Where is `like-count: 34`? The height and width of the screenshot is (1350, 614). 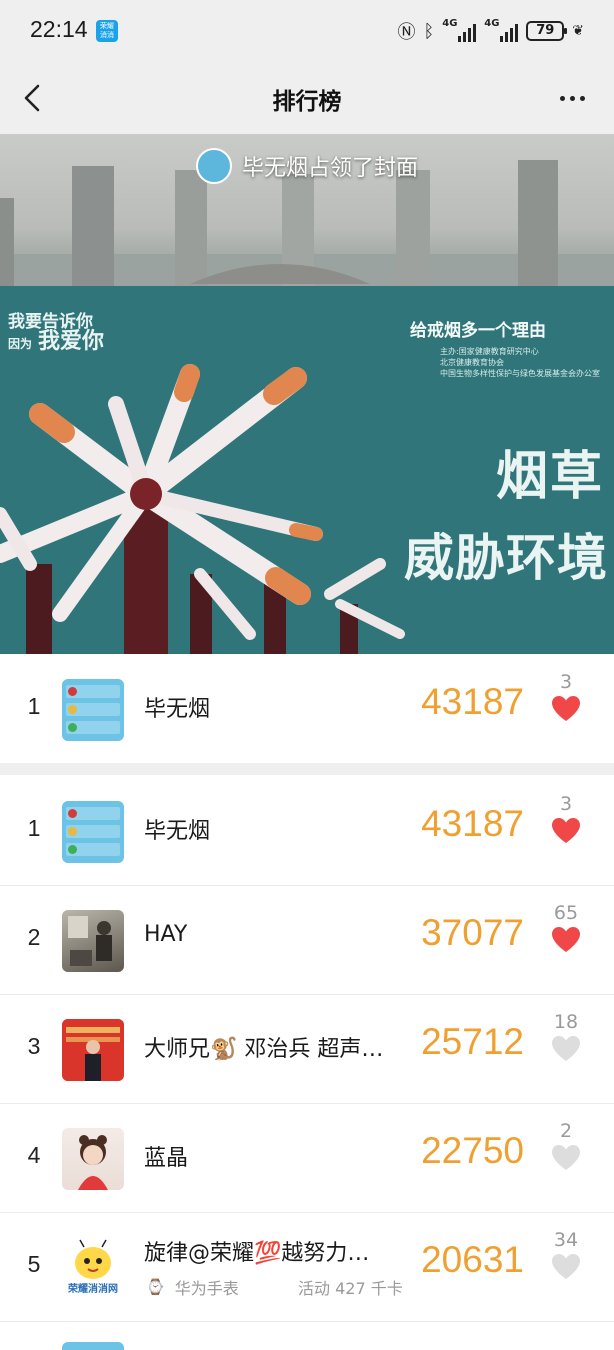 like-count: 34 is located at coordinates (566, 1240).